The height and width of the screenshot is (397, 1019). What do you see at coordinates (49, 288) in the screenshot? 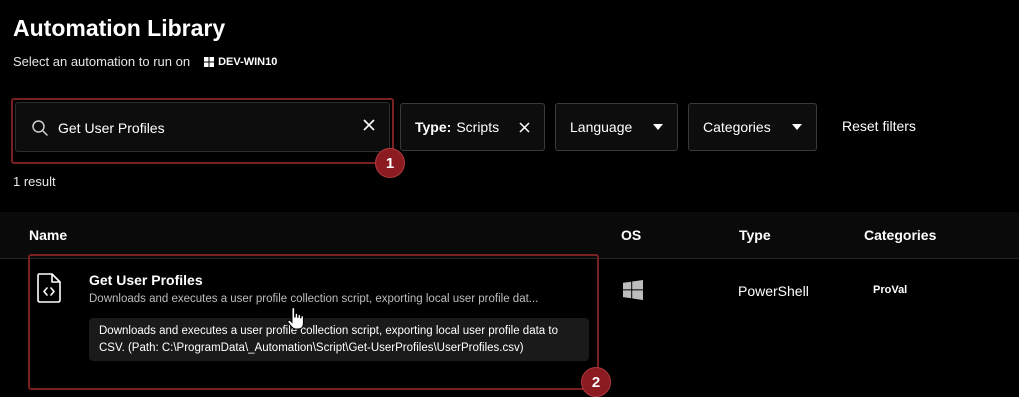
I see `script-file-icon` at bounding box center [49, 288].